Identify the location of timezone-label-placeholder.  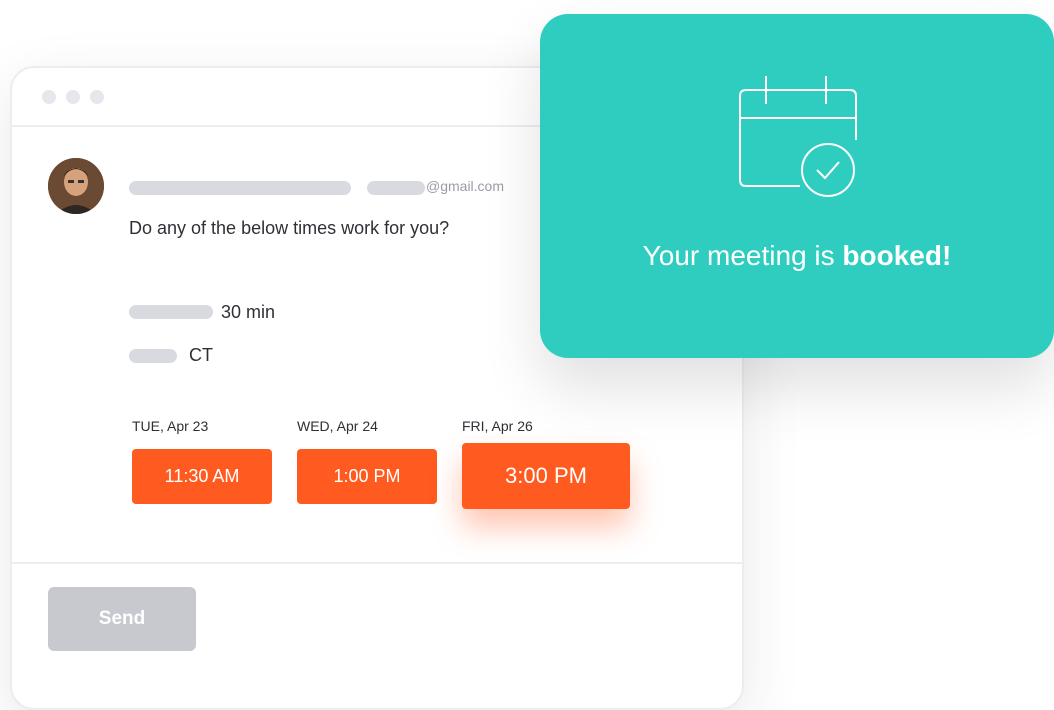
(153, 356).